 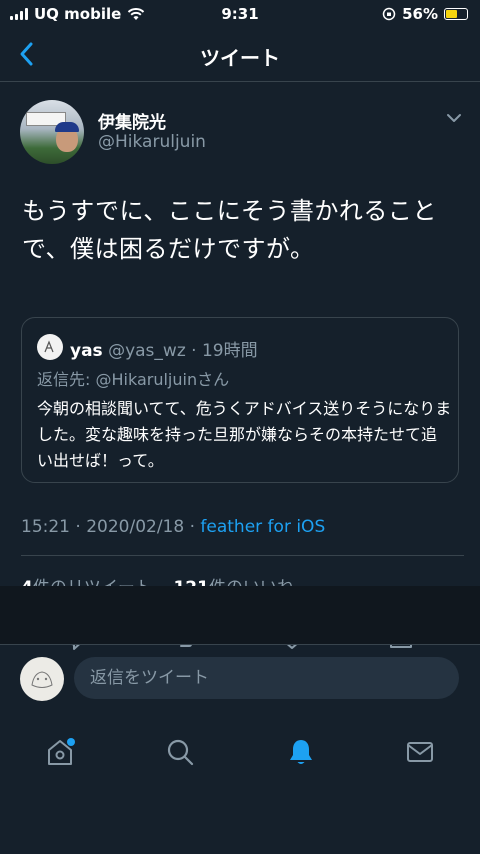 I want to click on tweet-source-link: feather for iOS, so click(x=262, y=527).